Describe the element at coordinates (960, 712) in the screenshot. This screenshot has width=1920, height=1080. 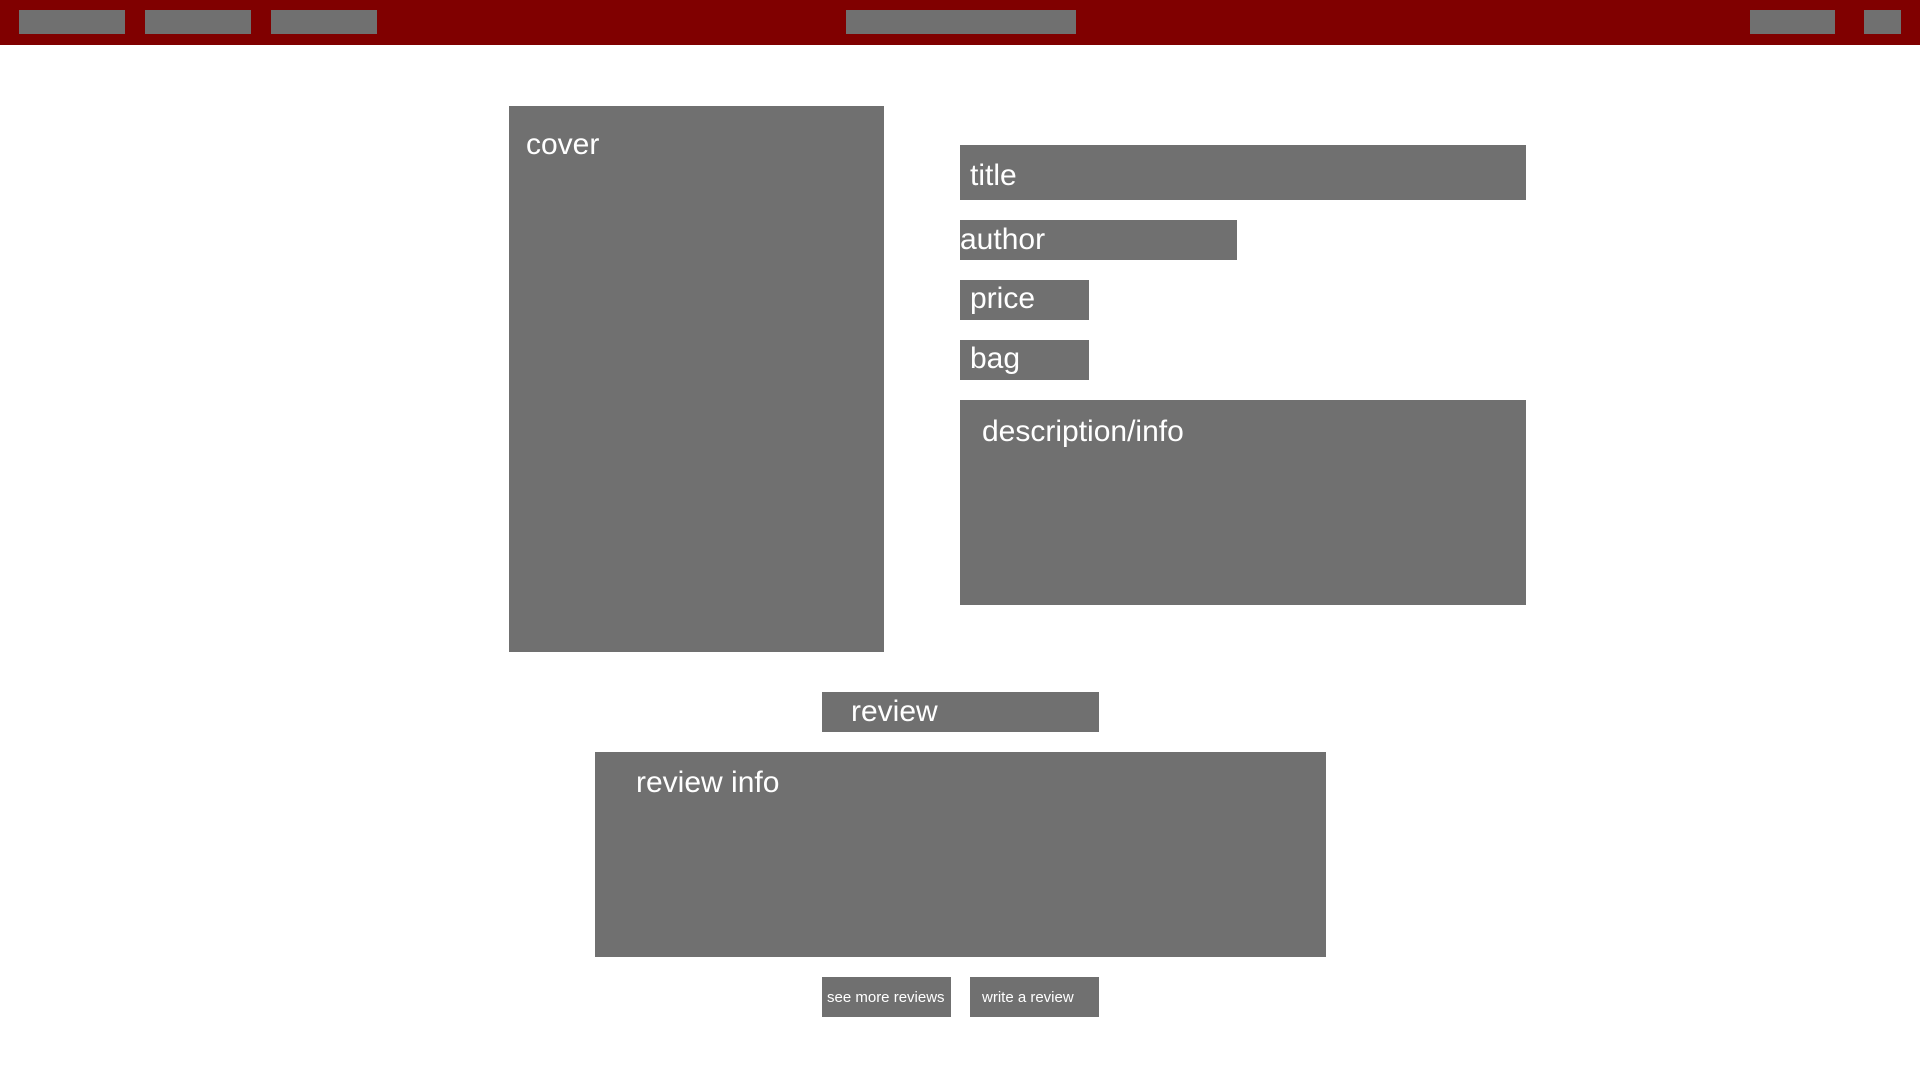
I see `review-heading: review` at that location.